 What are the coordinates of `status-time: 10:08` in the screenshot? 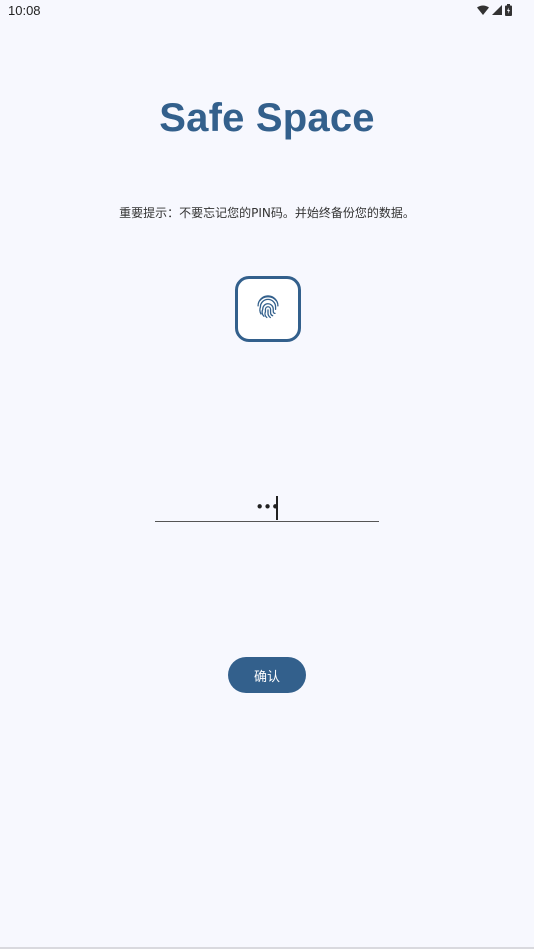 It's located at (24, 10).